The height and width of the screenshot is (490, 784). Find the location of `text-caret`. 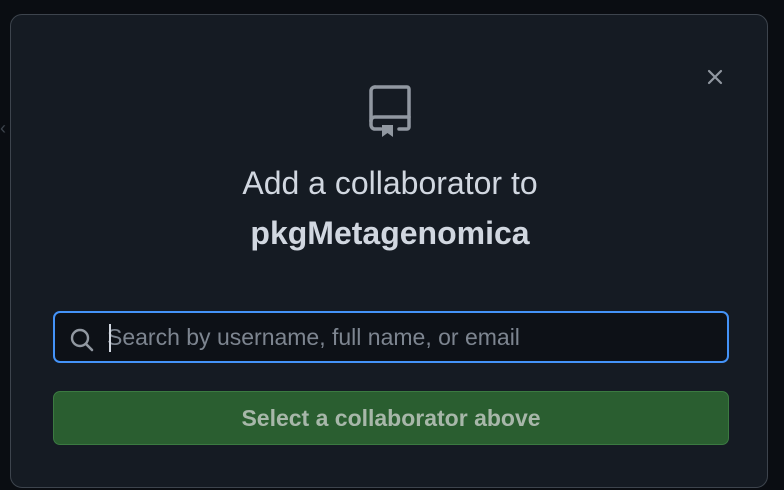

text-caret is located at coordinates (110, 338).